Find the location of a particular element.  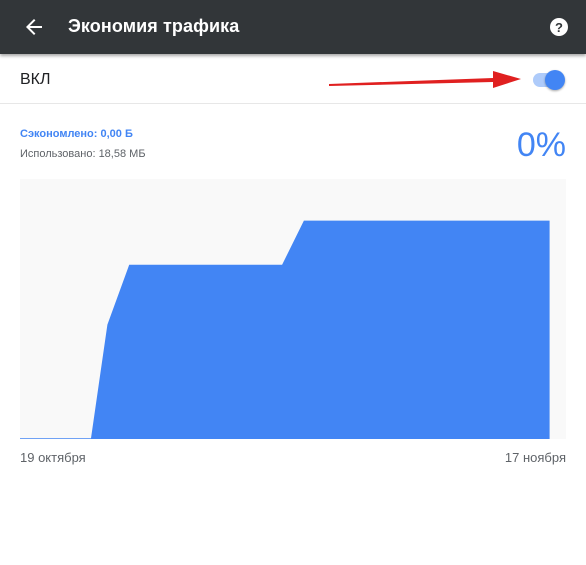

toggle-label: ВКЛ is located at coordinates (35, 79).